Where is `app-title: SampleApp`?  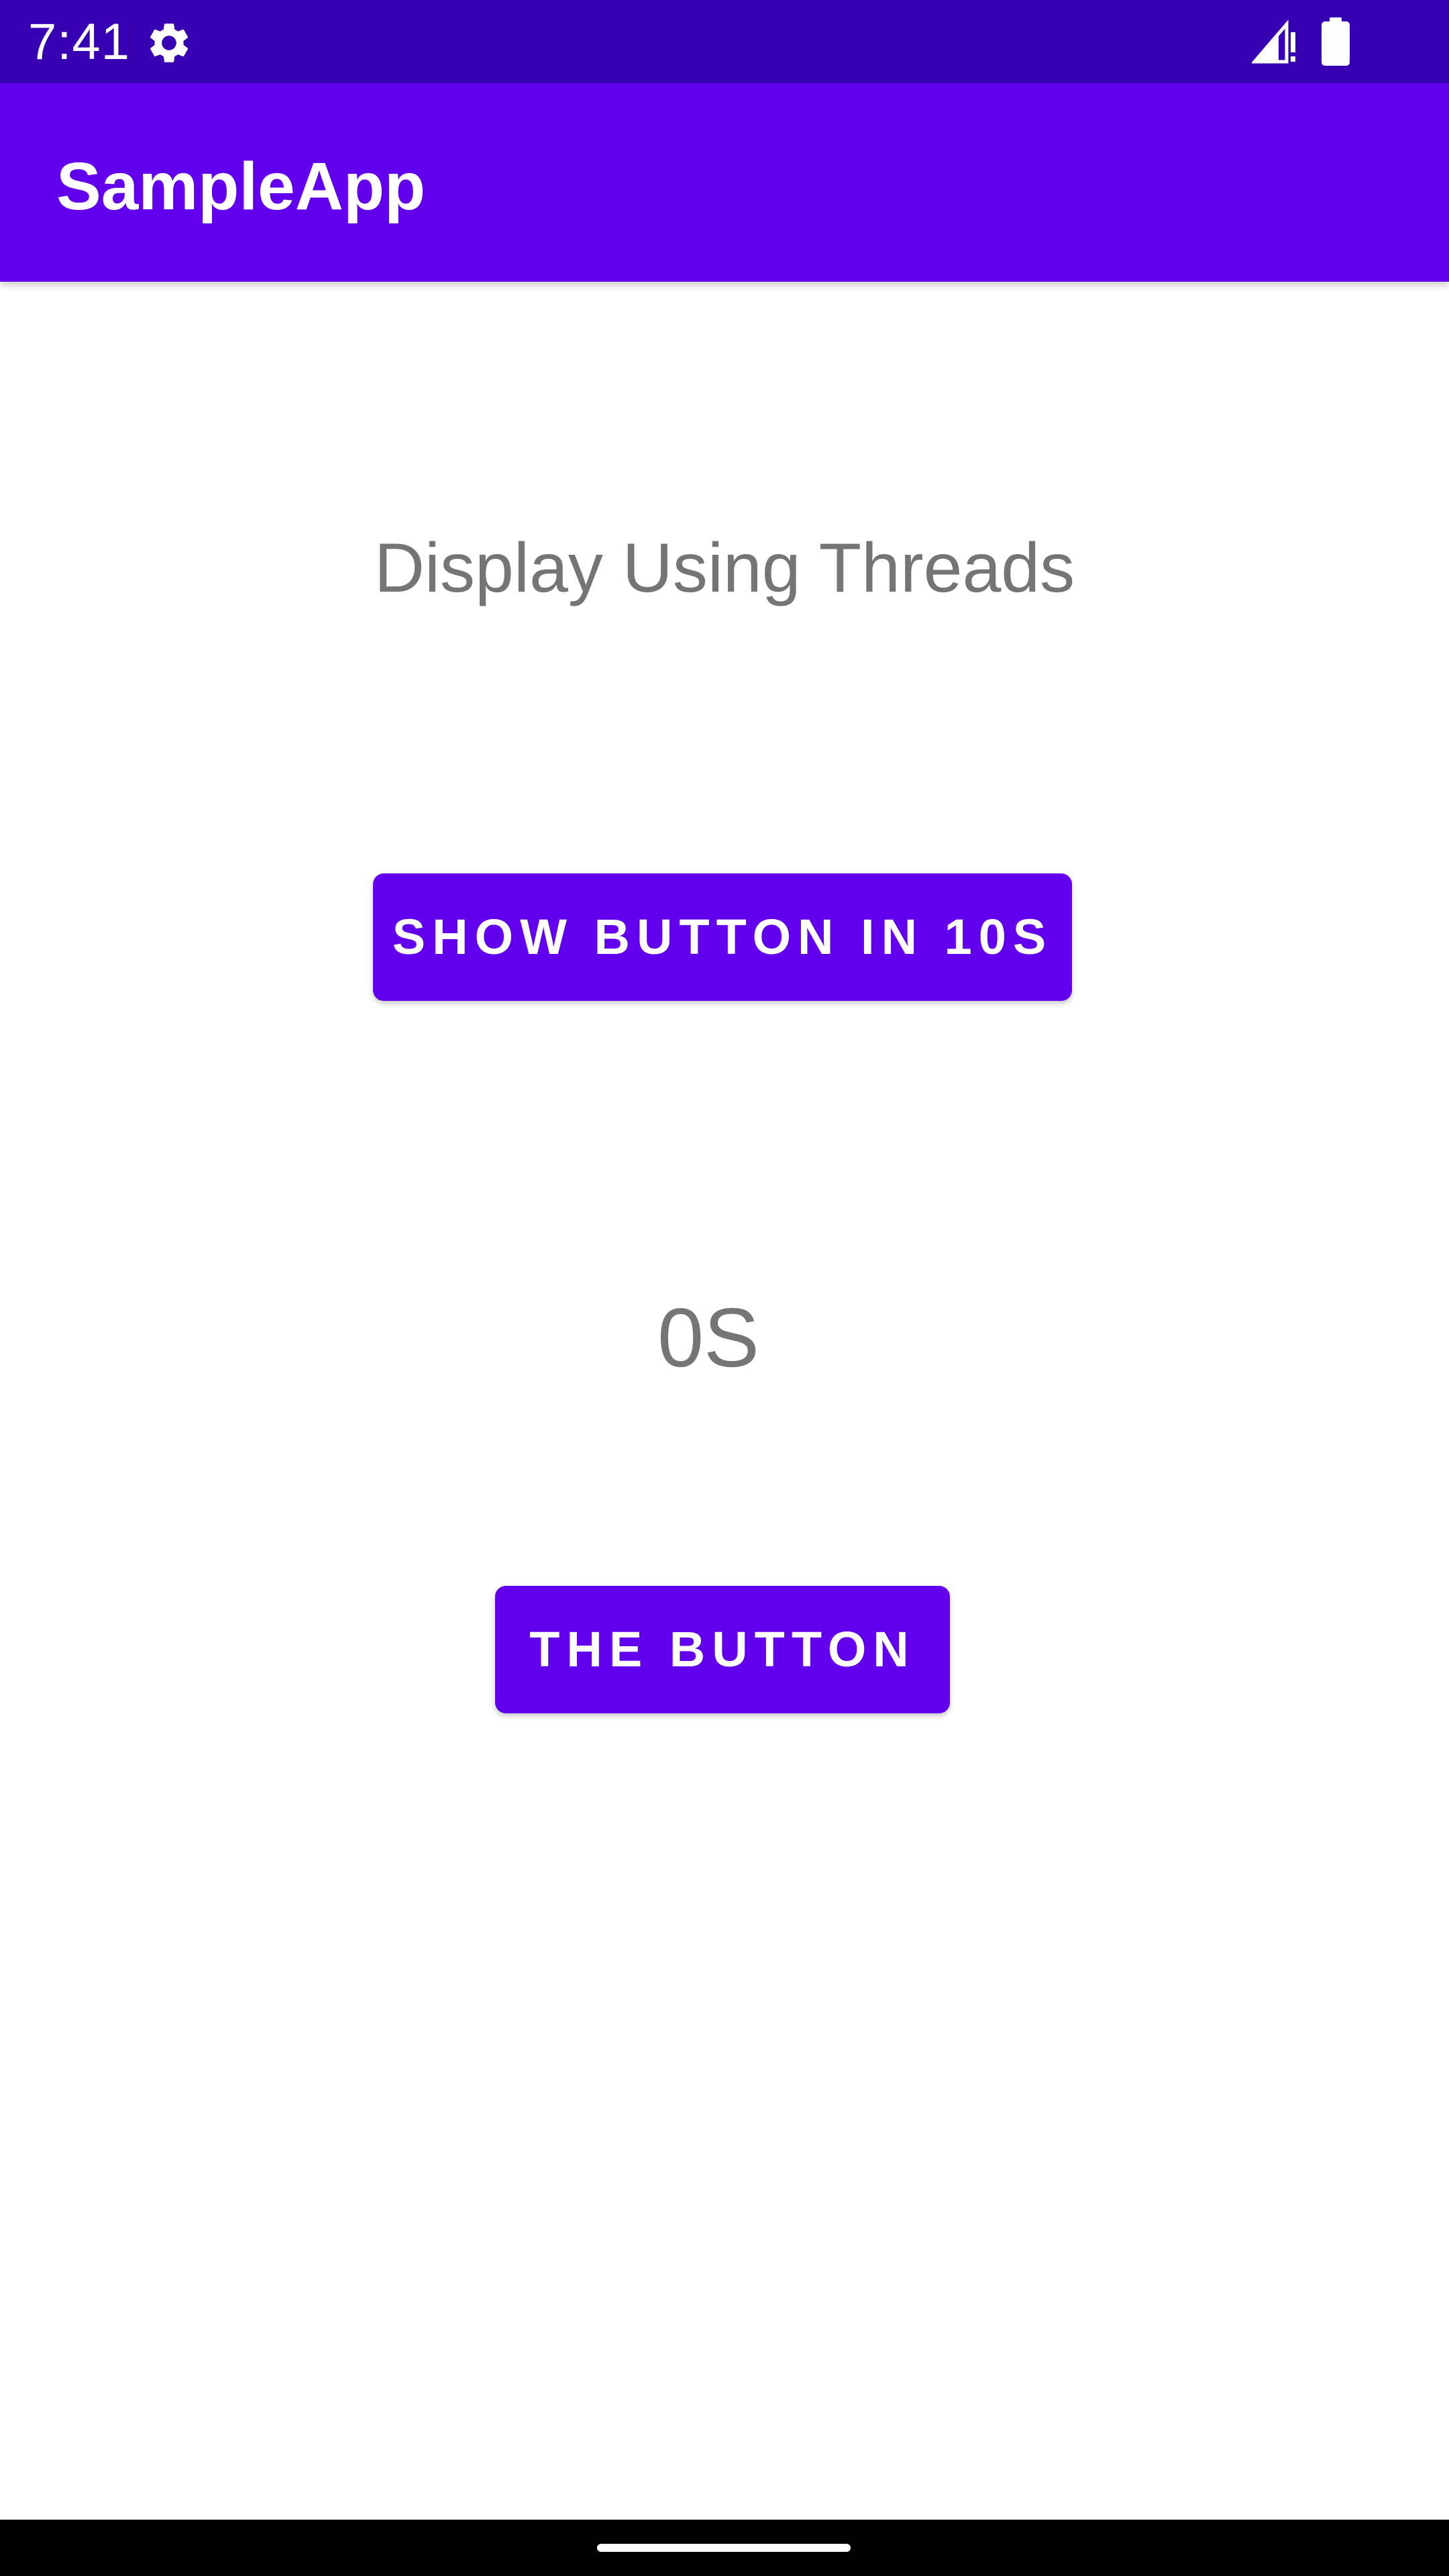
app-title: SampleApp is located at coordinates (241, 186).